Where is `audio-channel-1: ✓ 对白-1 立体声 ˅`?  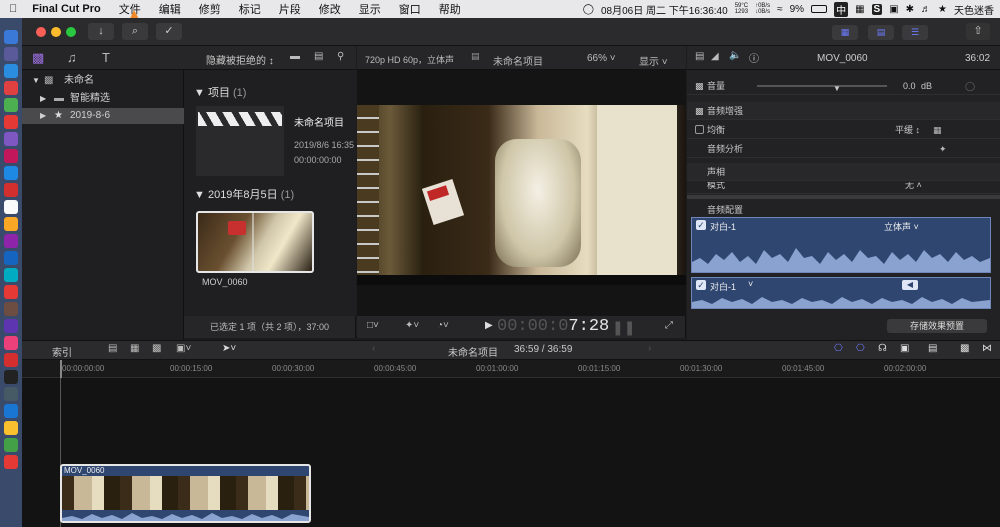
audio-channel-1: ✓ 对白-1 立体声 ˅ is located at coordinates (841, 245).